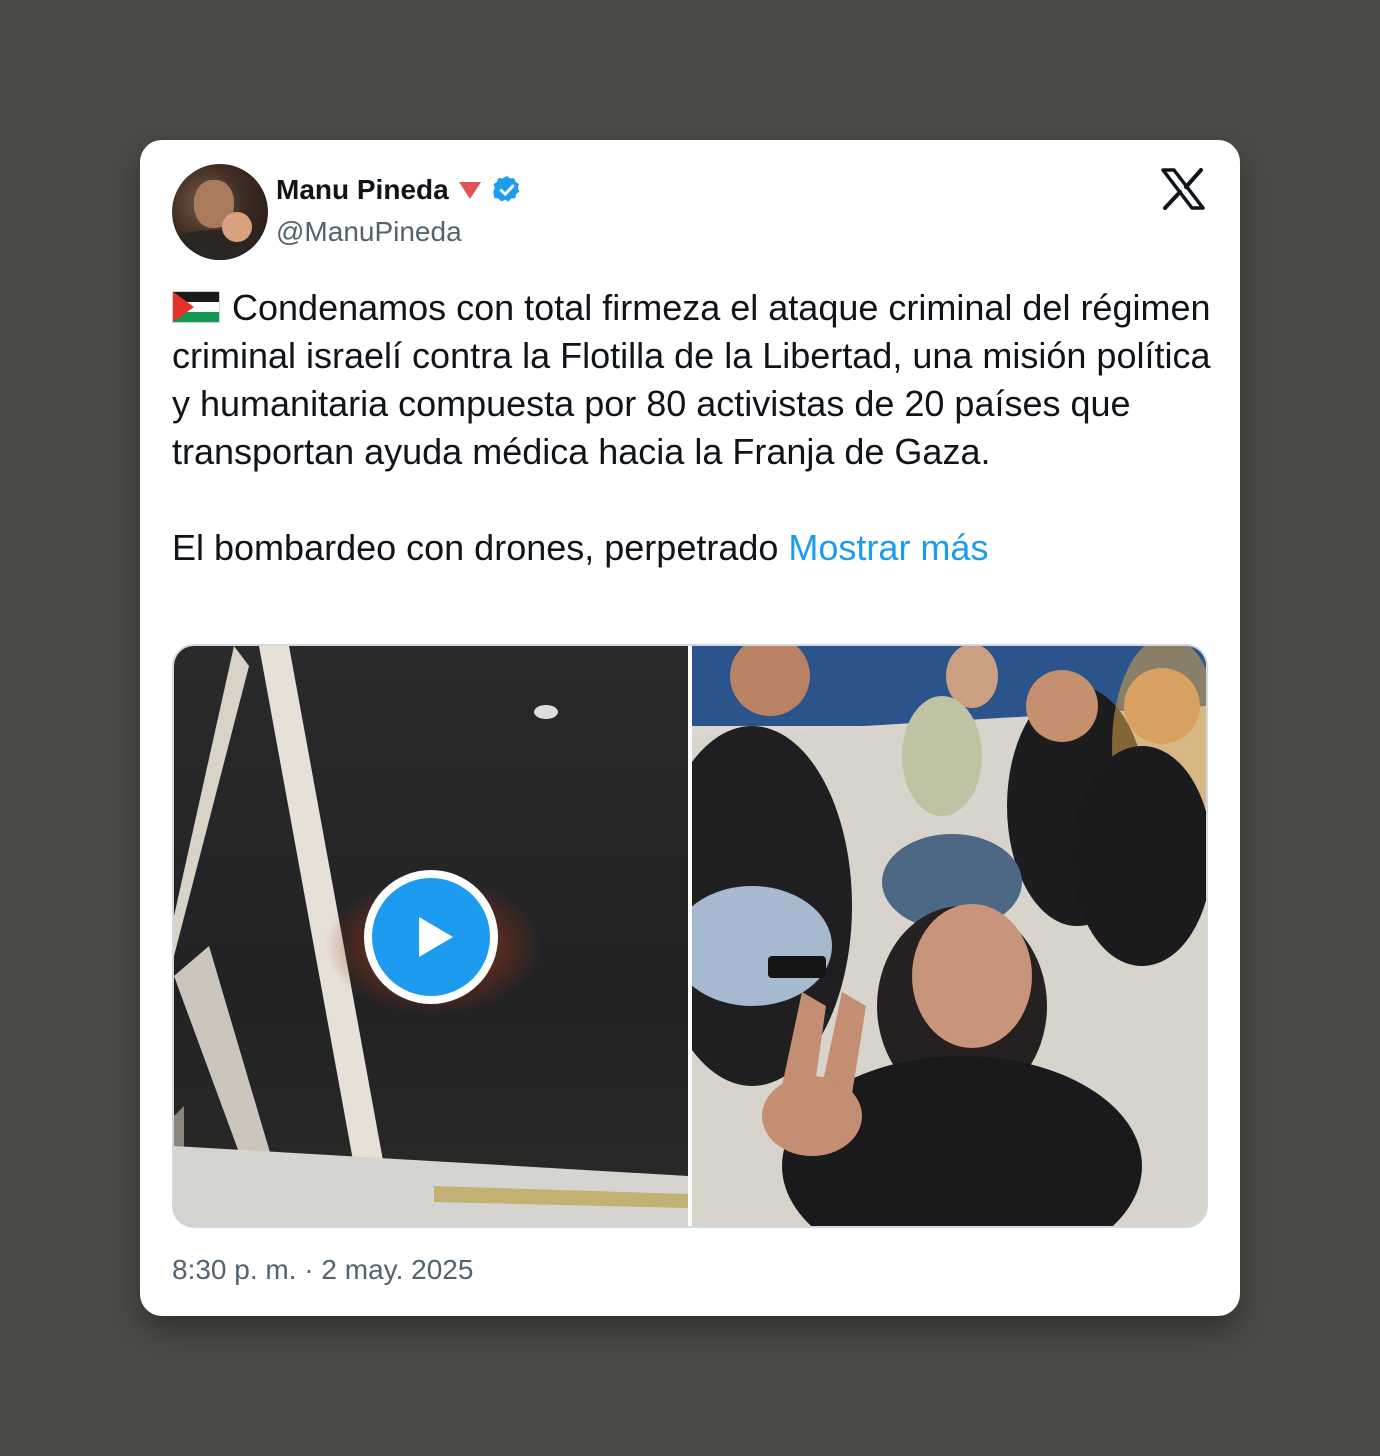 Image resolution: width=1380 pixels, height=1456 pixels. I want to click on author-name-row: Manu Pineda, so click(399, 190).